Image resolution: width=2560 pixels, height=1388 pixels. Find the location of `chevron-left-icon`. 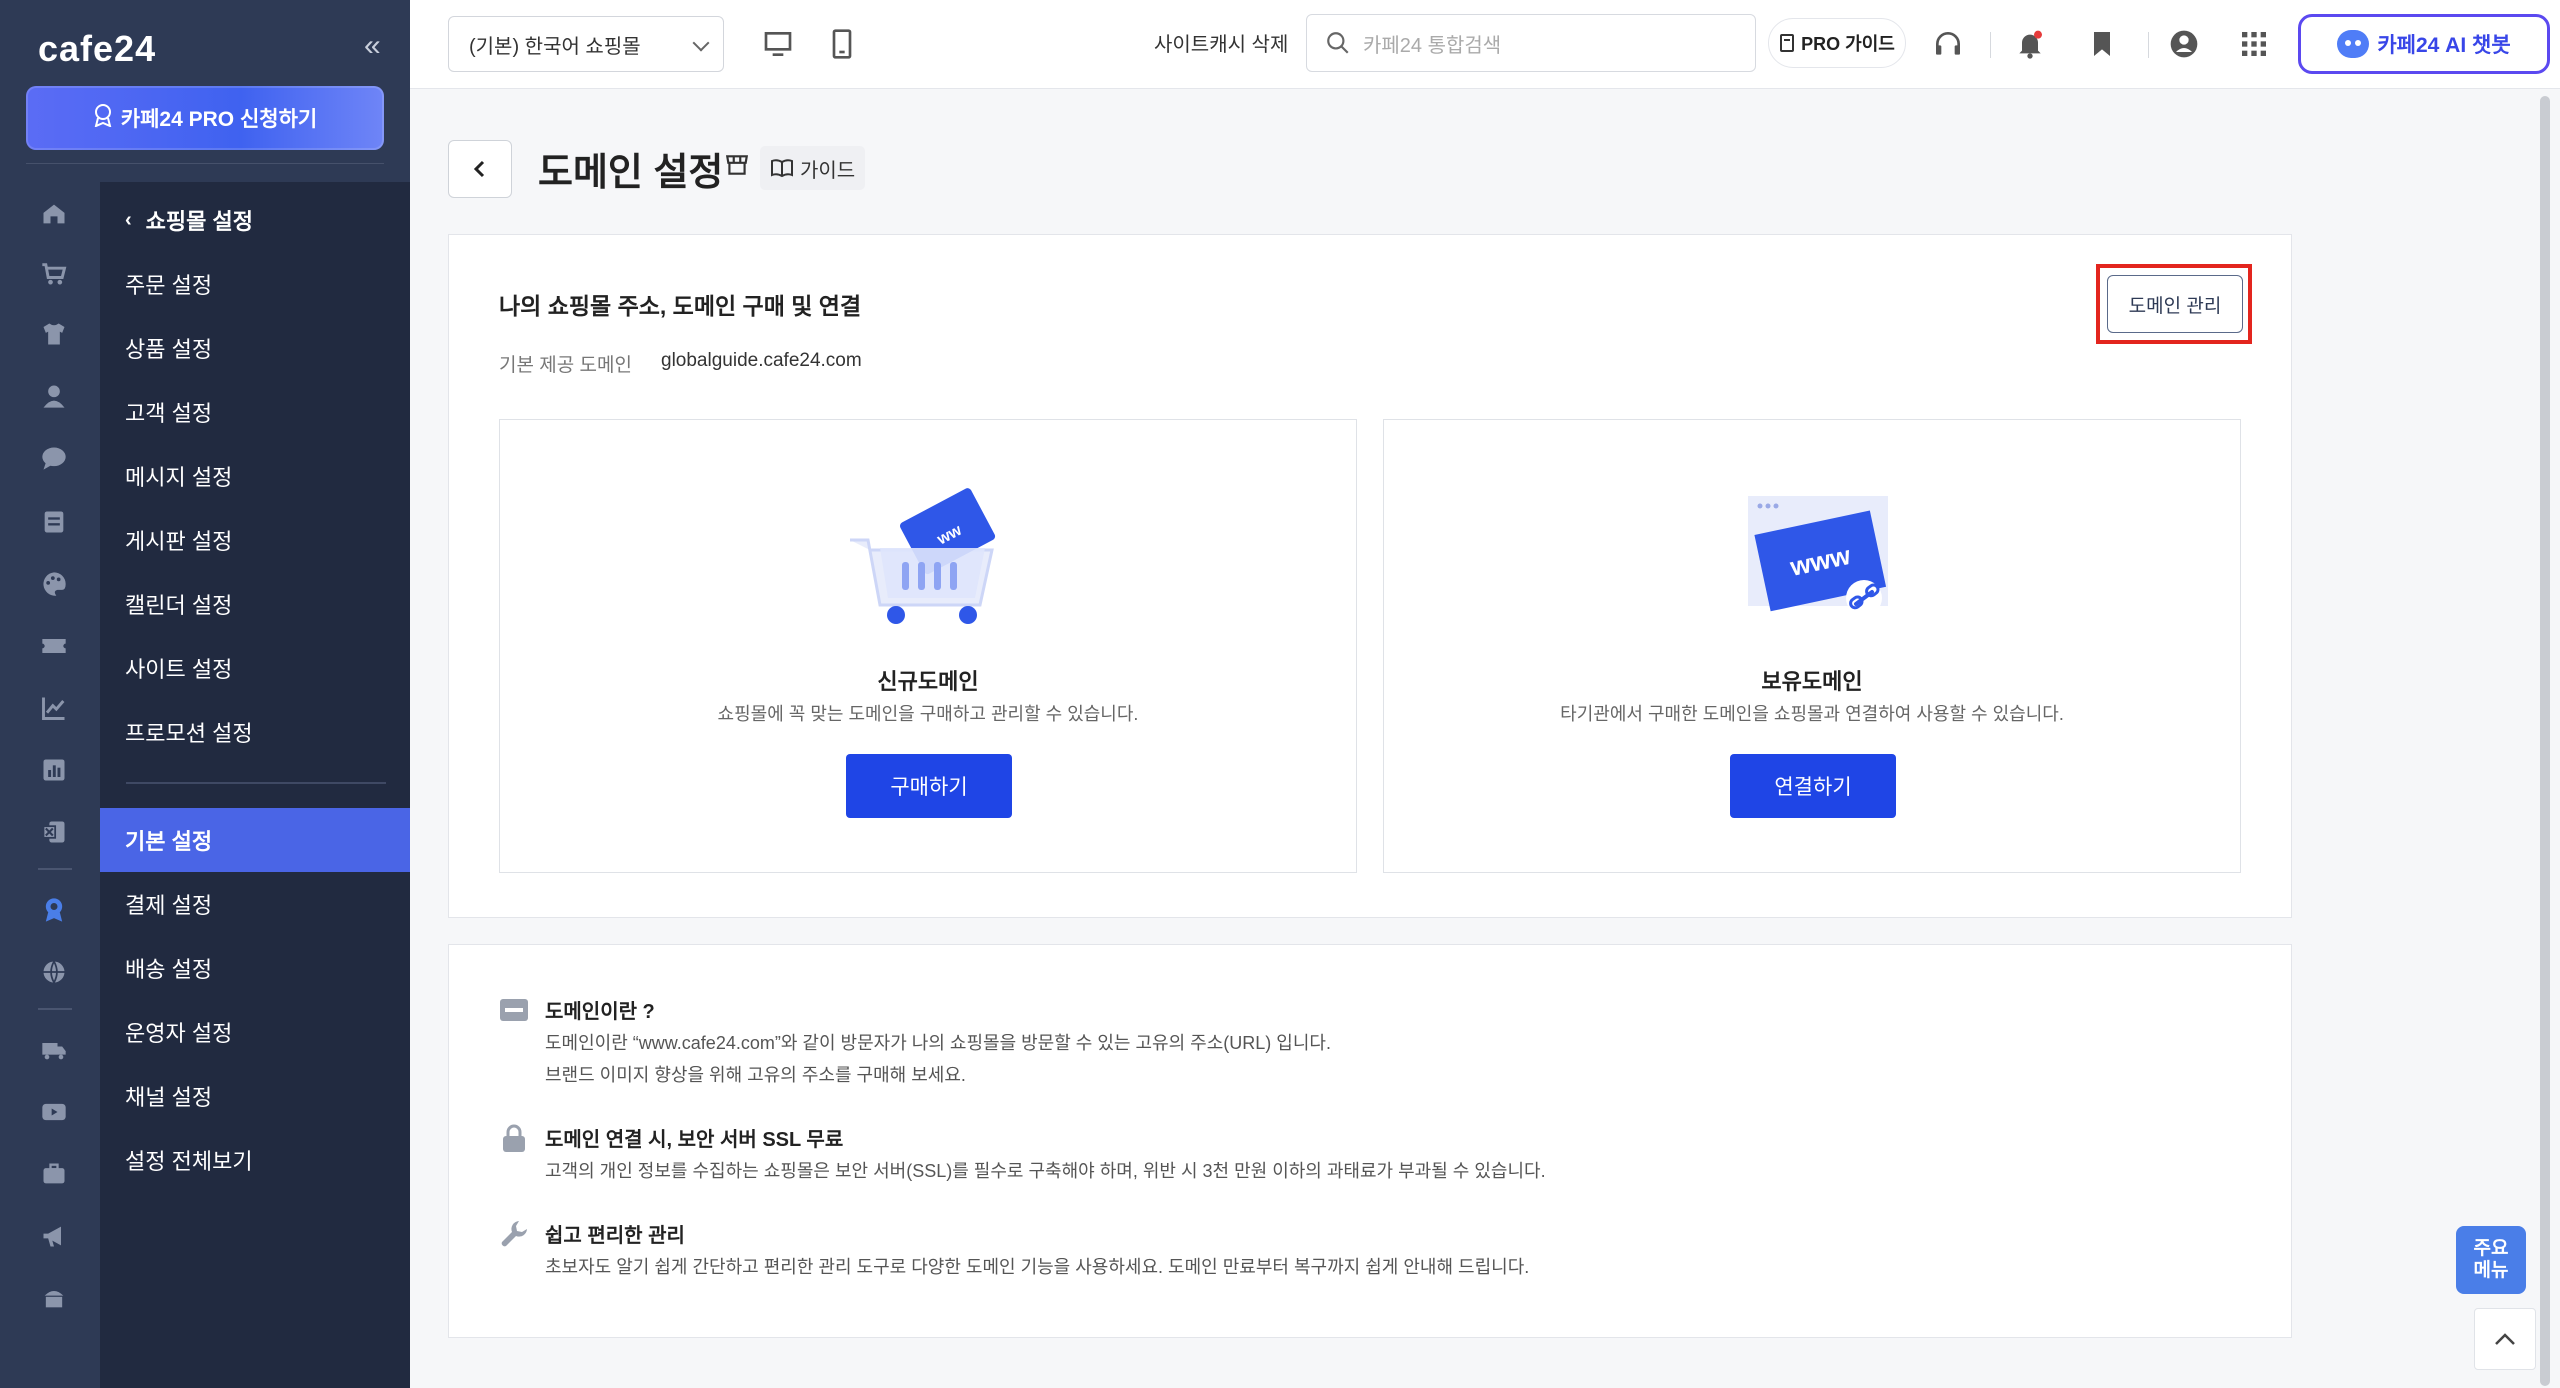

chevron-left-icon is located at coordinates (479, 169).